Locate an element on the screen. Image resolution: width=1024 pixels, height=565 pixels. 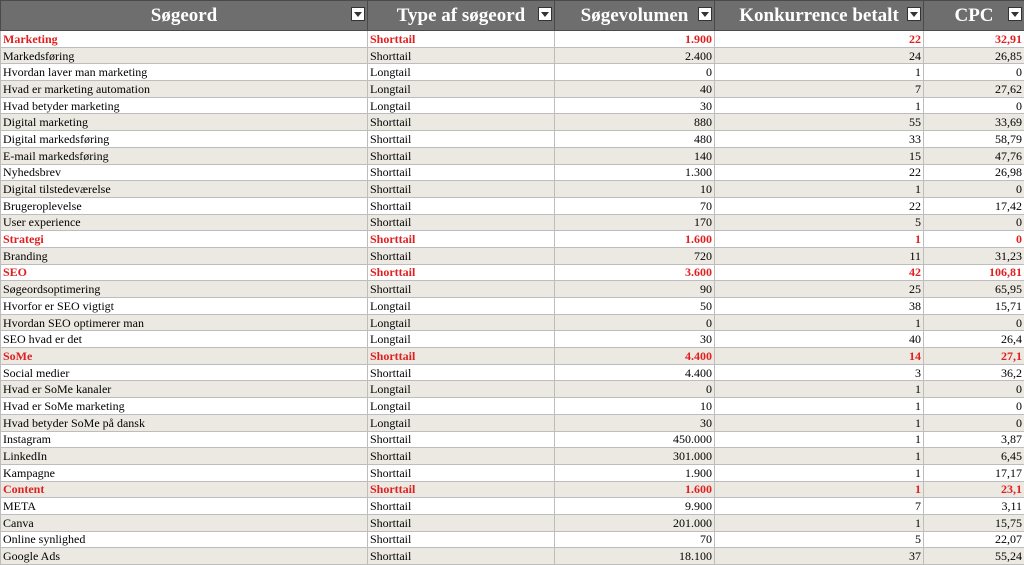
cell-cpc: 23,1 is located at coordinates (974, 489).